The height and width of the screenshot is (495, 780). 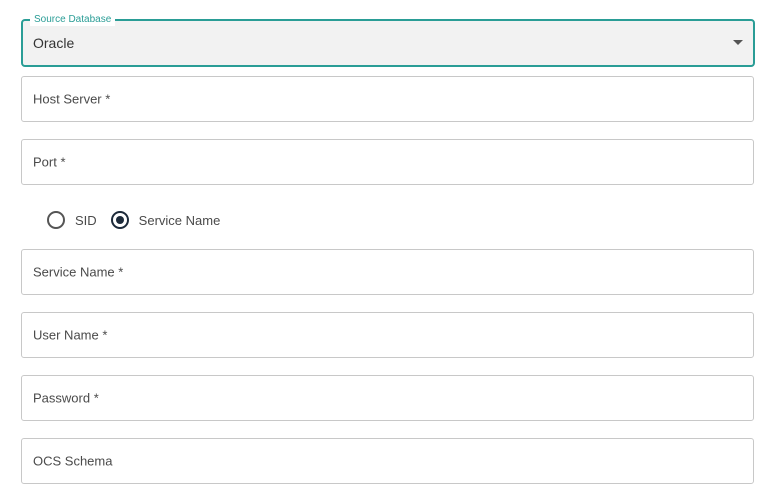 I want to click on service-name-radio-button, so click(x=119, y=220).